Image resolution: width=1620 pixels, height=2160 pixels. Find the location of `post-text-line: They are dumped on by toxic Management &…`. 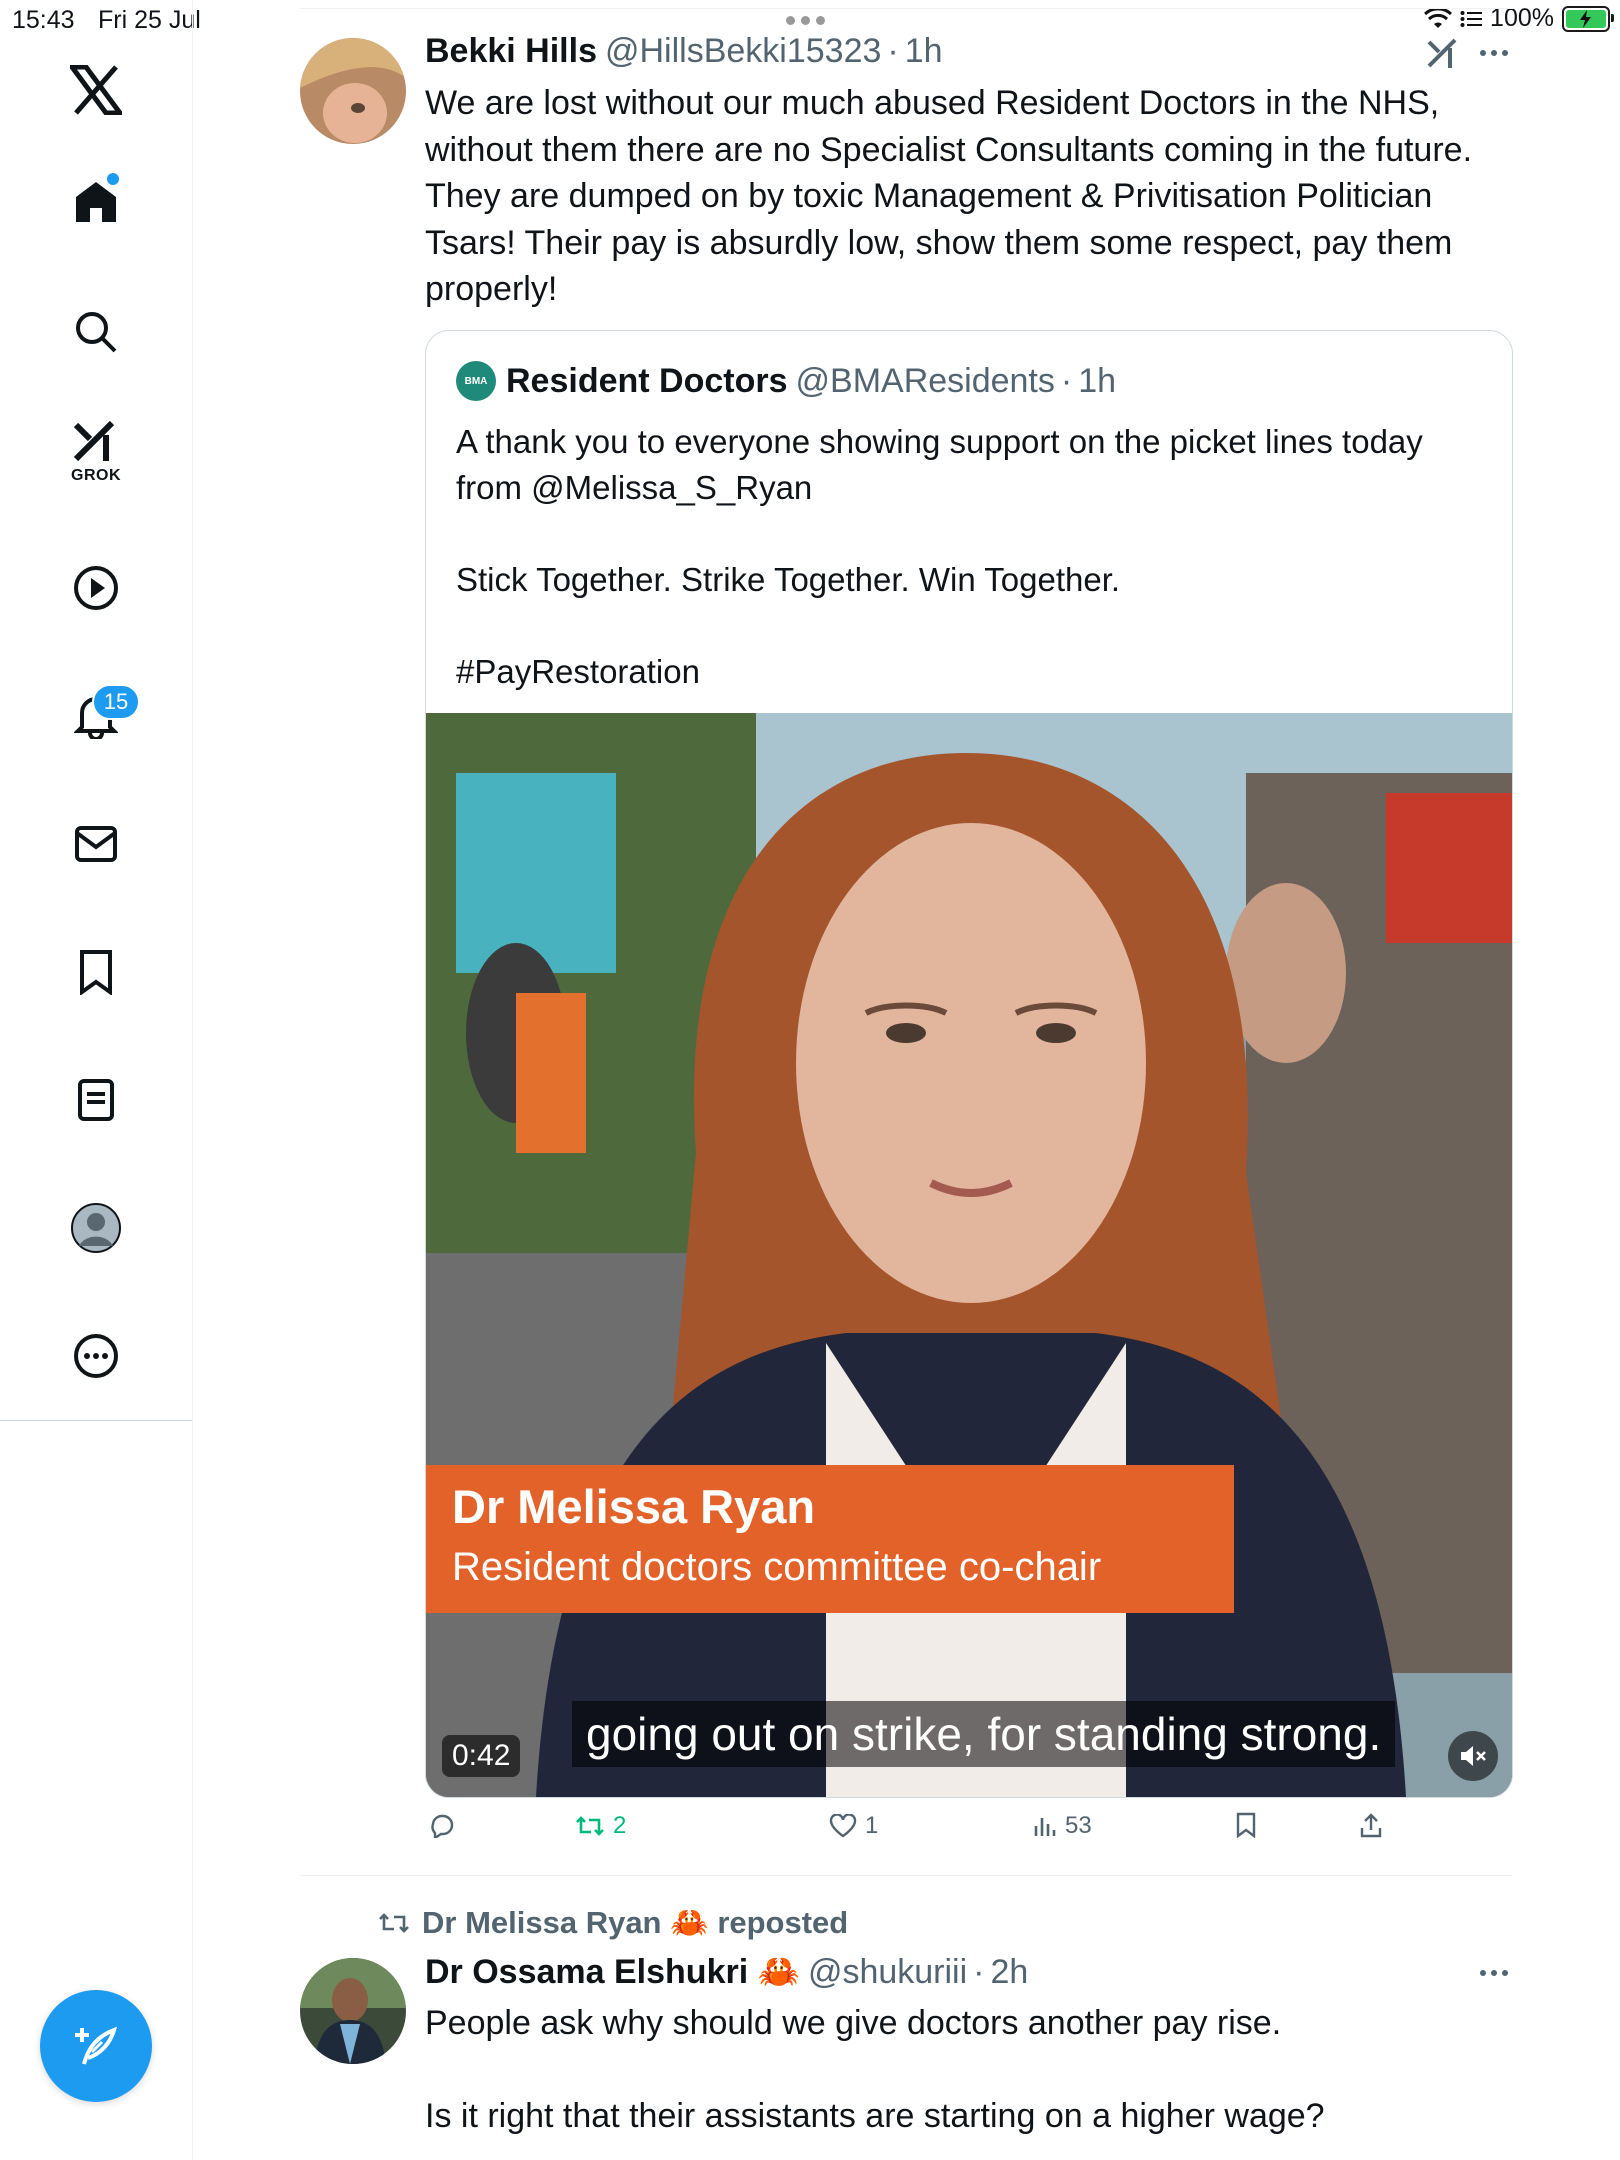

post-text-line: They are dumped on by toxic Management &… is located at coordinates (929, 196).